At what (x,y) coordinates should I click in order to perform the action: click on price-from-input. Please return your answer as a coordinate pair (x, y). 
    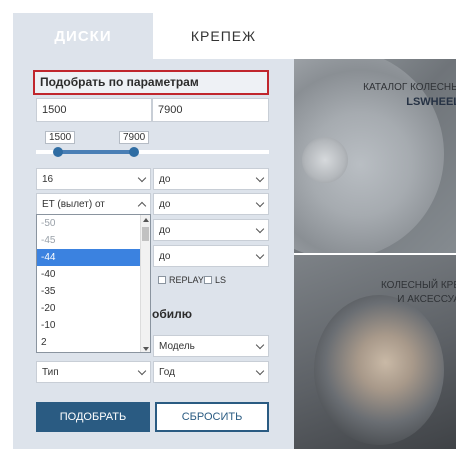
    Looking at the image, I should click on (94, 110).